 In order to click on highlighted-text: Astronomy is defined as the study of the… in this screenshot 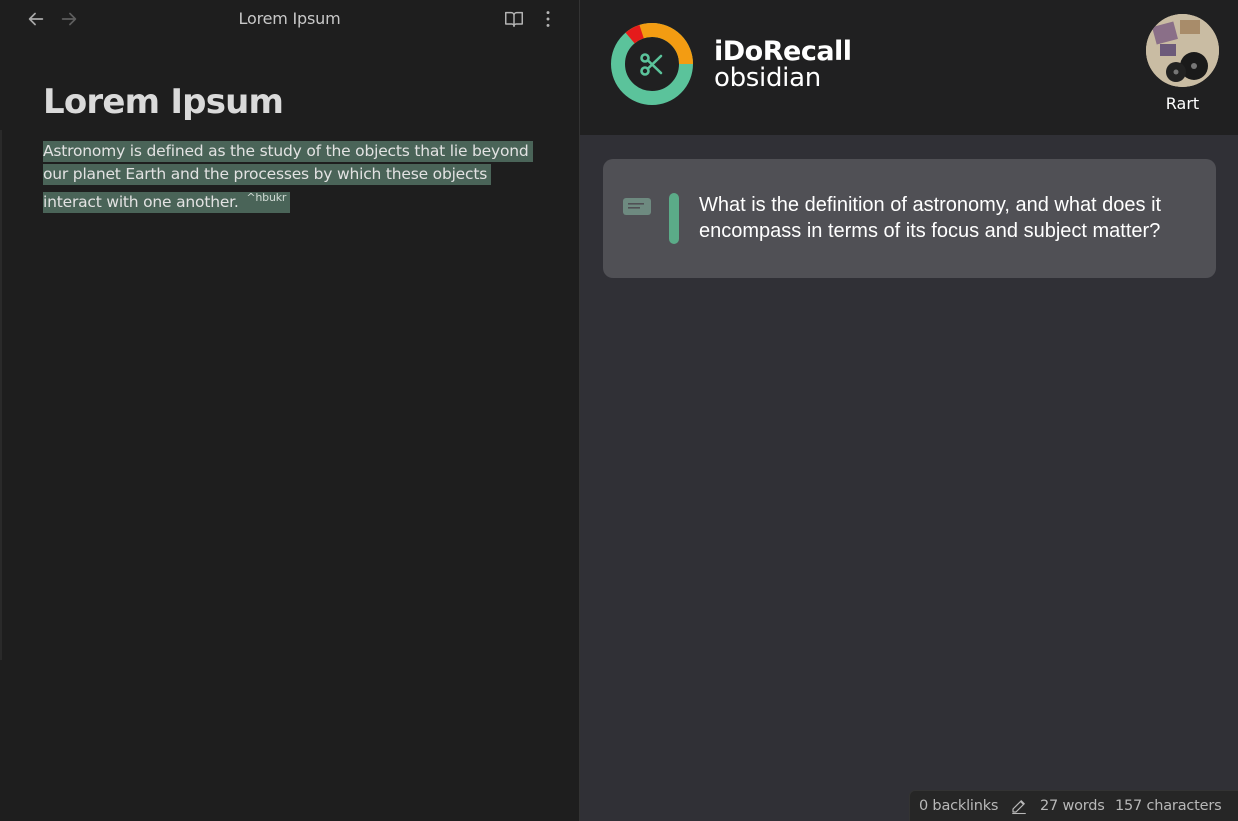, I will do `click(288, 177)`.